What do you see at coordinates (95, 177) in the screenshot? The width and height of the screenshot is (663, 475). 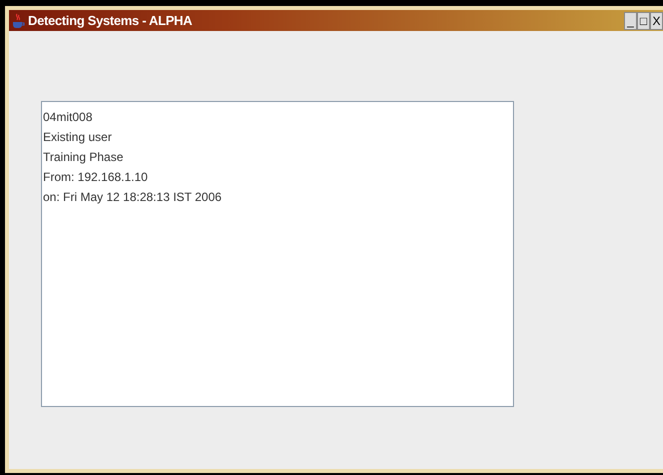 I see `text-line: From: 192.168.1.10` at bounding box center [95, 177].